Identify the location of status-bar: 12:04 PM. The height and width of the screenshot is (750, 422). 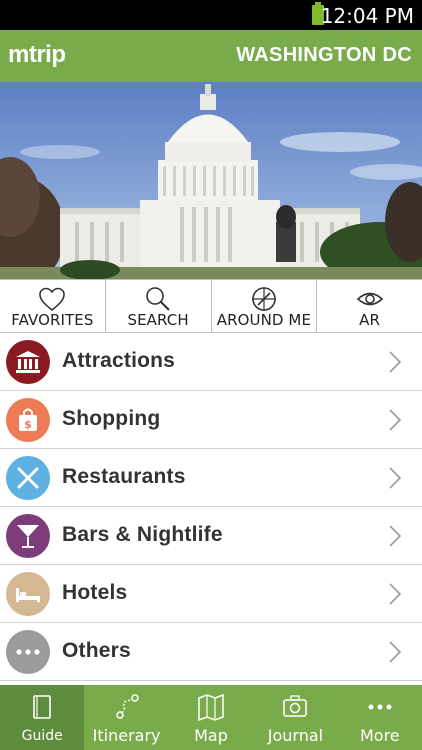
(211, 15).